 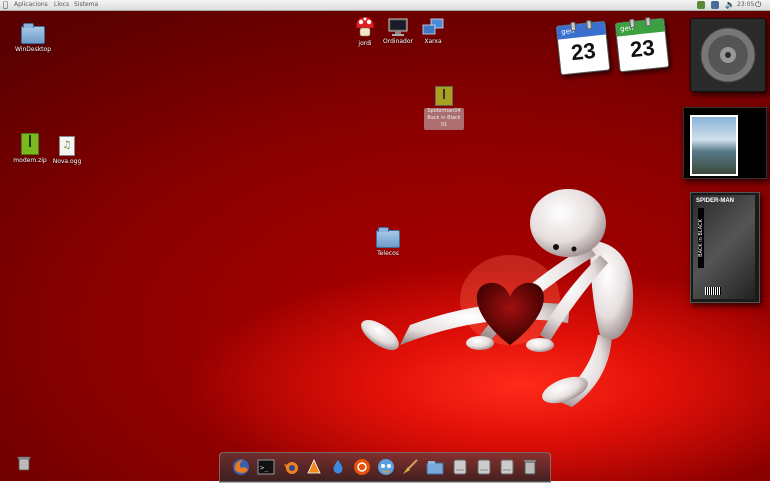 What do you see at coordinates (31, 5) in the screenshot?
I see `menu-aplicacions: Aplicacions` at bounding box center [31, 5].